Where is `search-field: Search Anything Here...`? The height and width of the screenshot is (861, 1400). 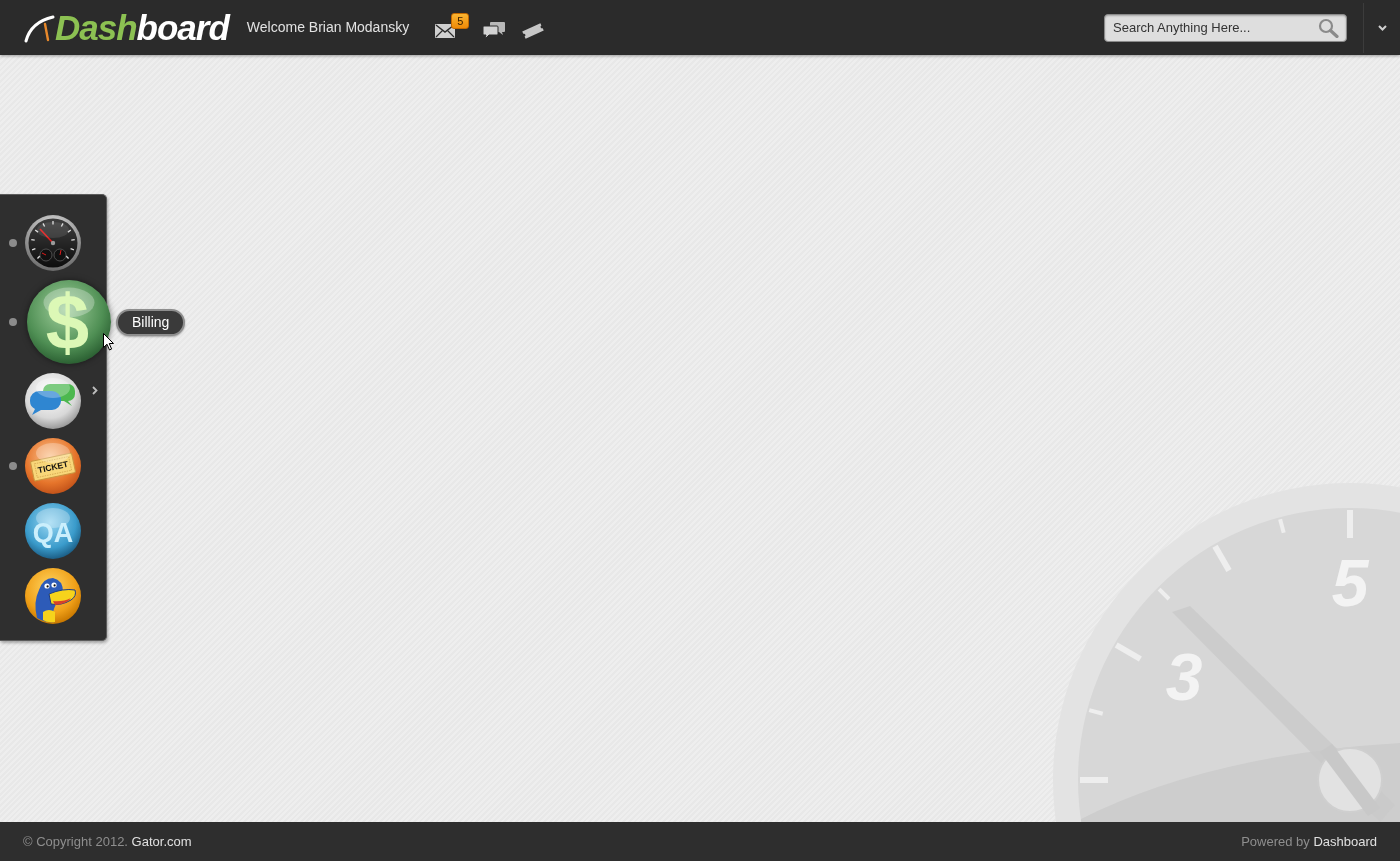 search-field: Search Anything Here... is located at coordinates (1225, 27).